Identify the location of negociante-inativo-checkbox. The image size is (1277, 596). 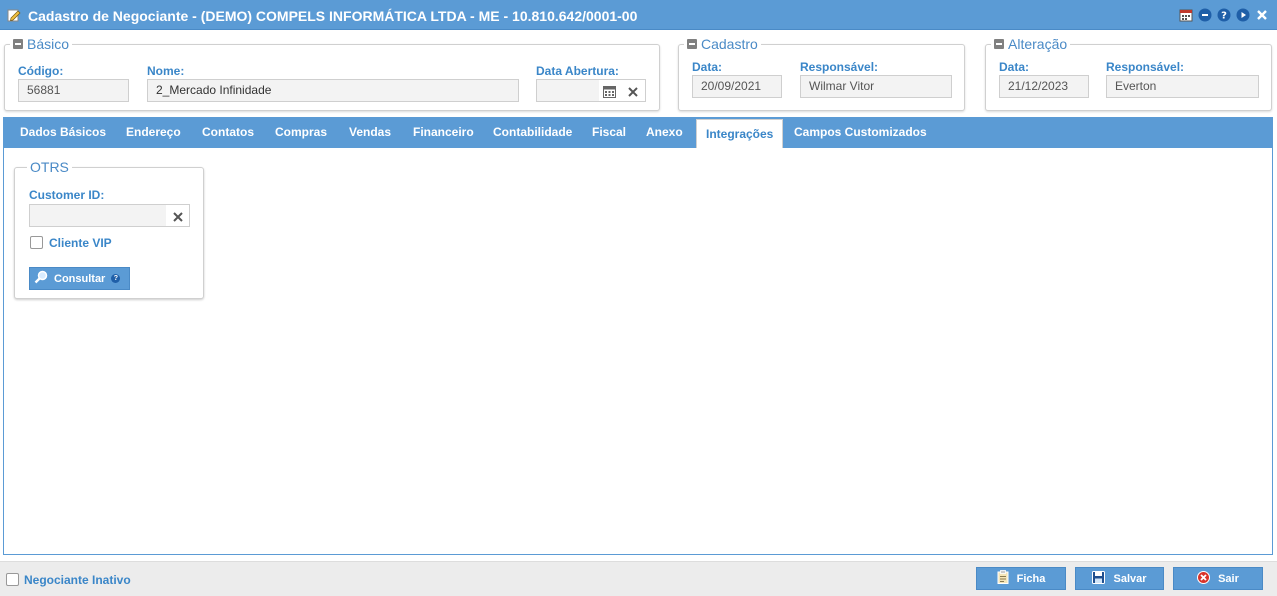
(12, 579).